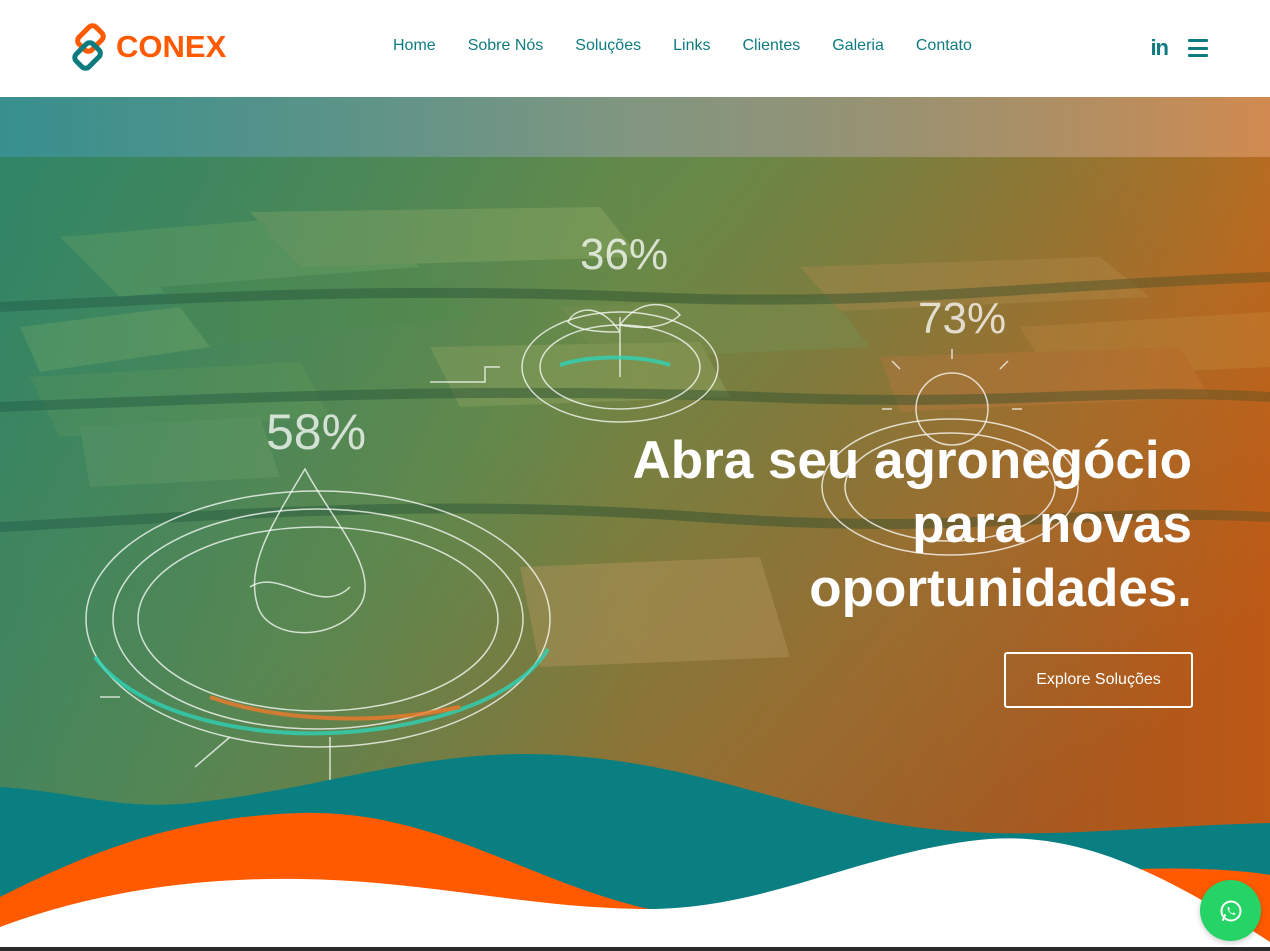  Describe the element at coordinates (944, 46) in the screenshot. I see `nav-contato: Contato` at that location.